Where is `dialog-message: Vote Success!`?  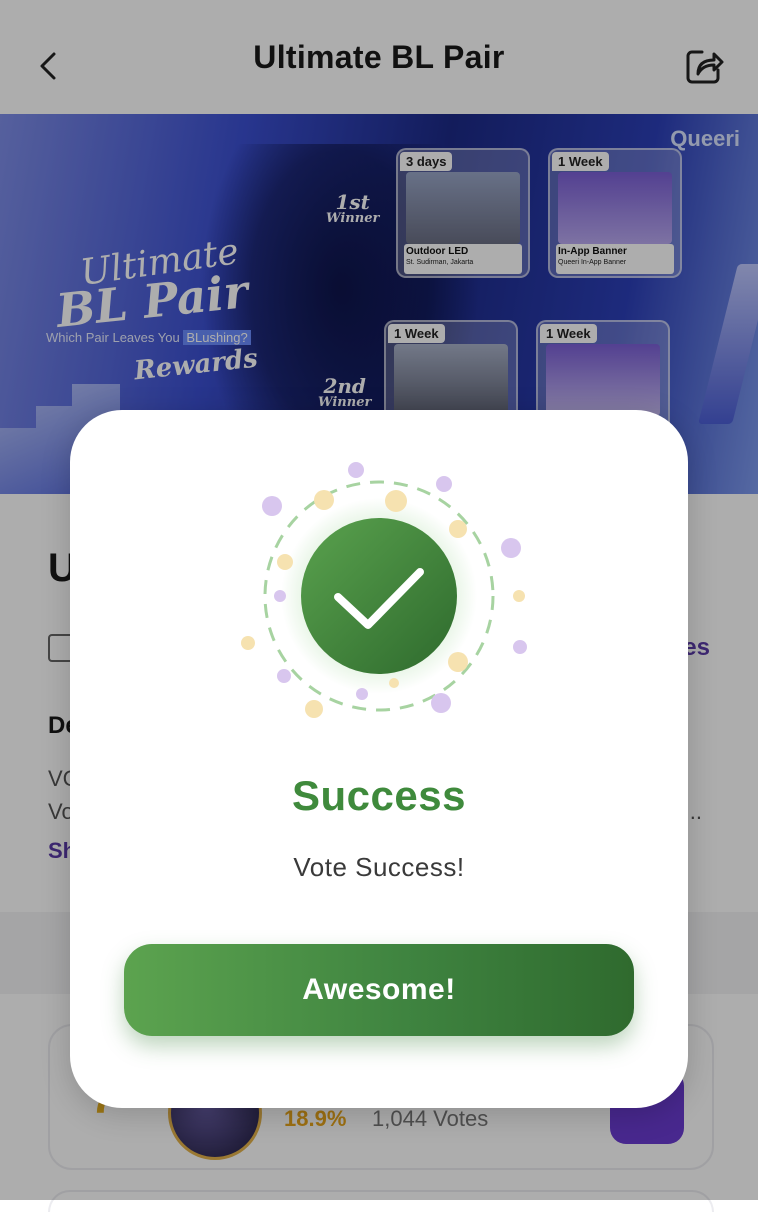 dialog-message: Vote Success! is located at coordinates (379, 867).